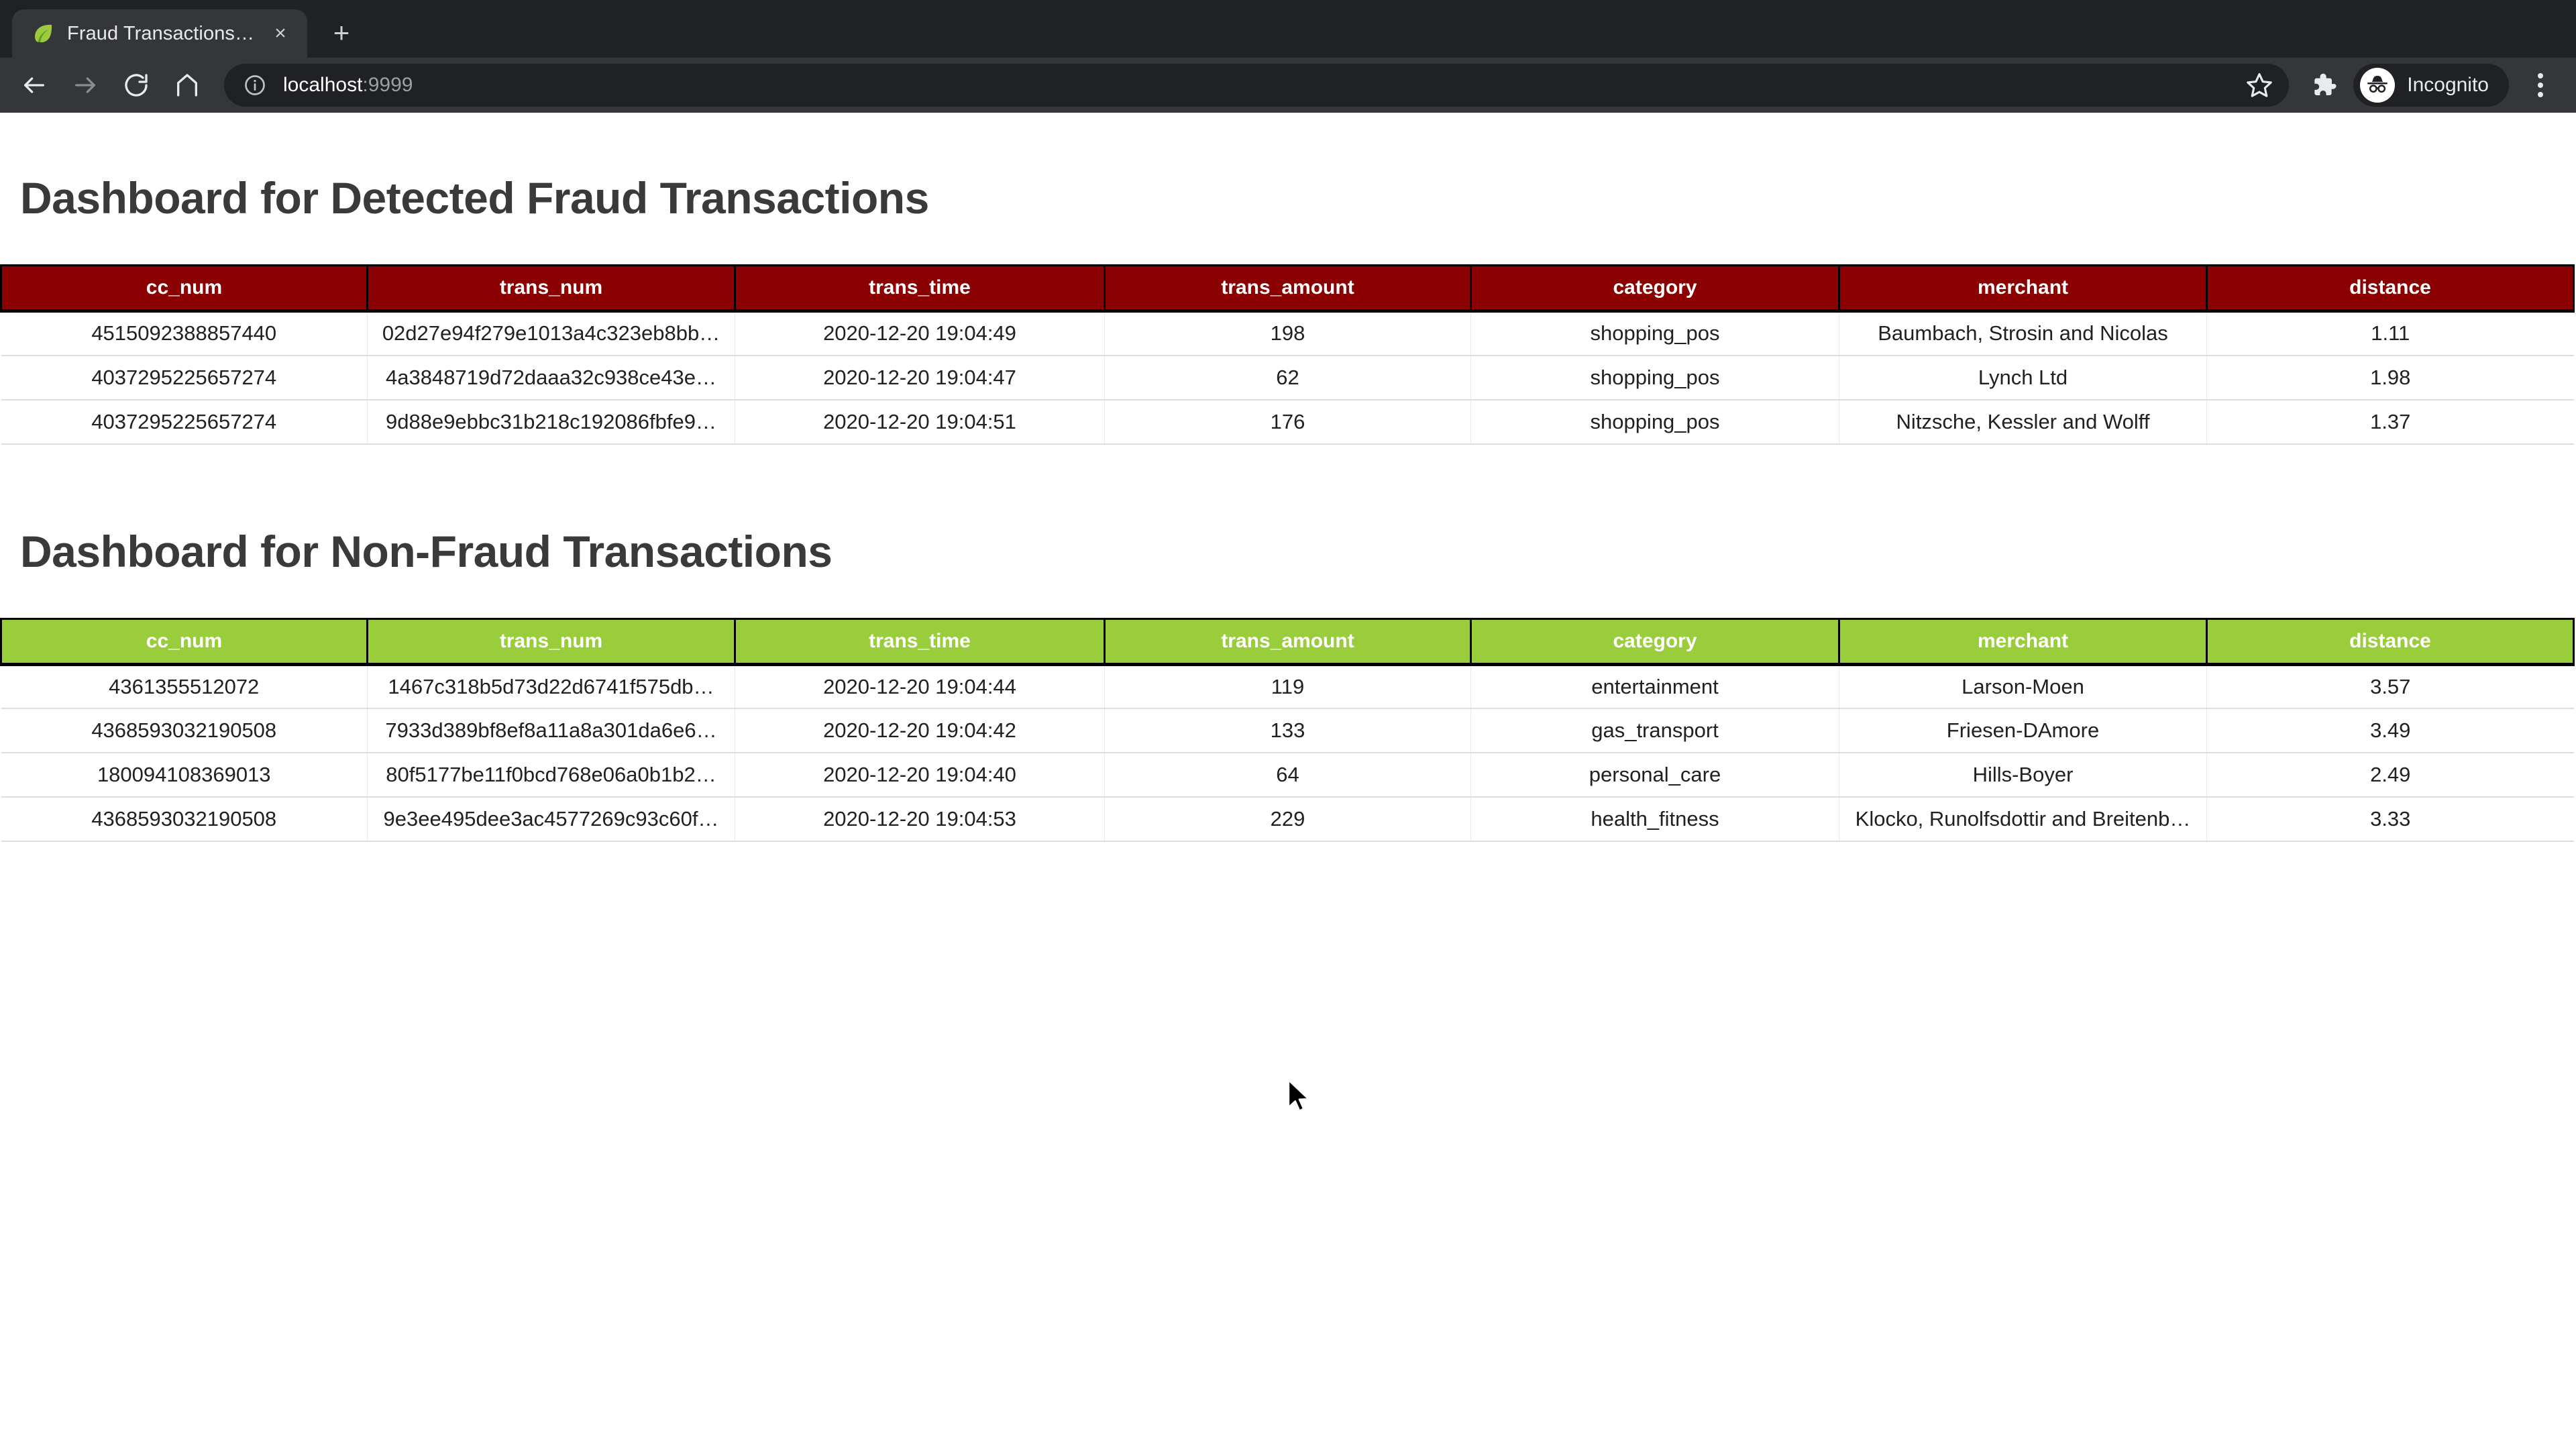 Image resolution: width=2576 pixels, height=1449 pixels. I want to click on cell-trans_amount: 119, so click(1287, 686).